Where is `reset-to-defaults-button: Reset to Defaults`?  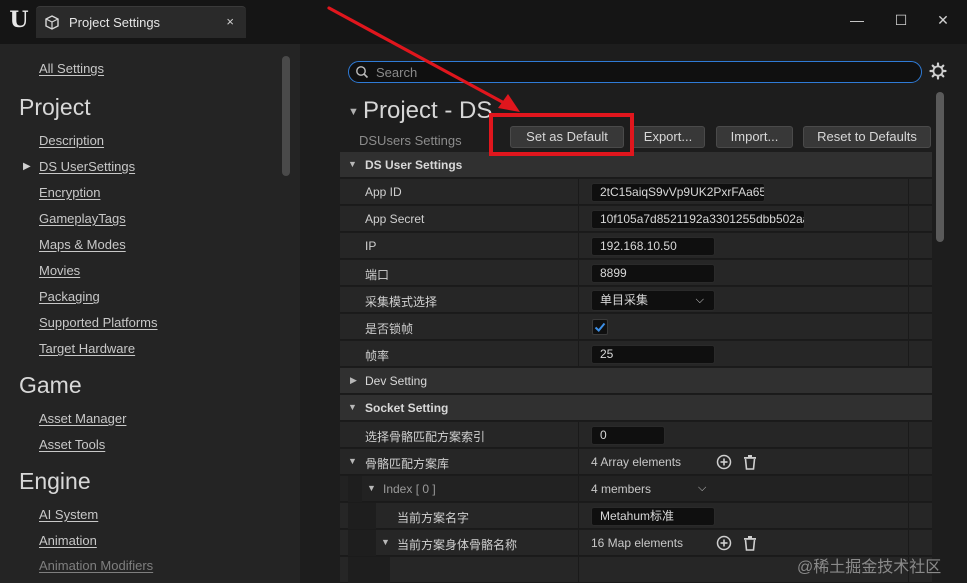 reset-to-defaults-button: Reset to Defaults is located at coordinates (867, 137).